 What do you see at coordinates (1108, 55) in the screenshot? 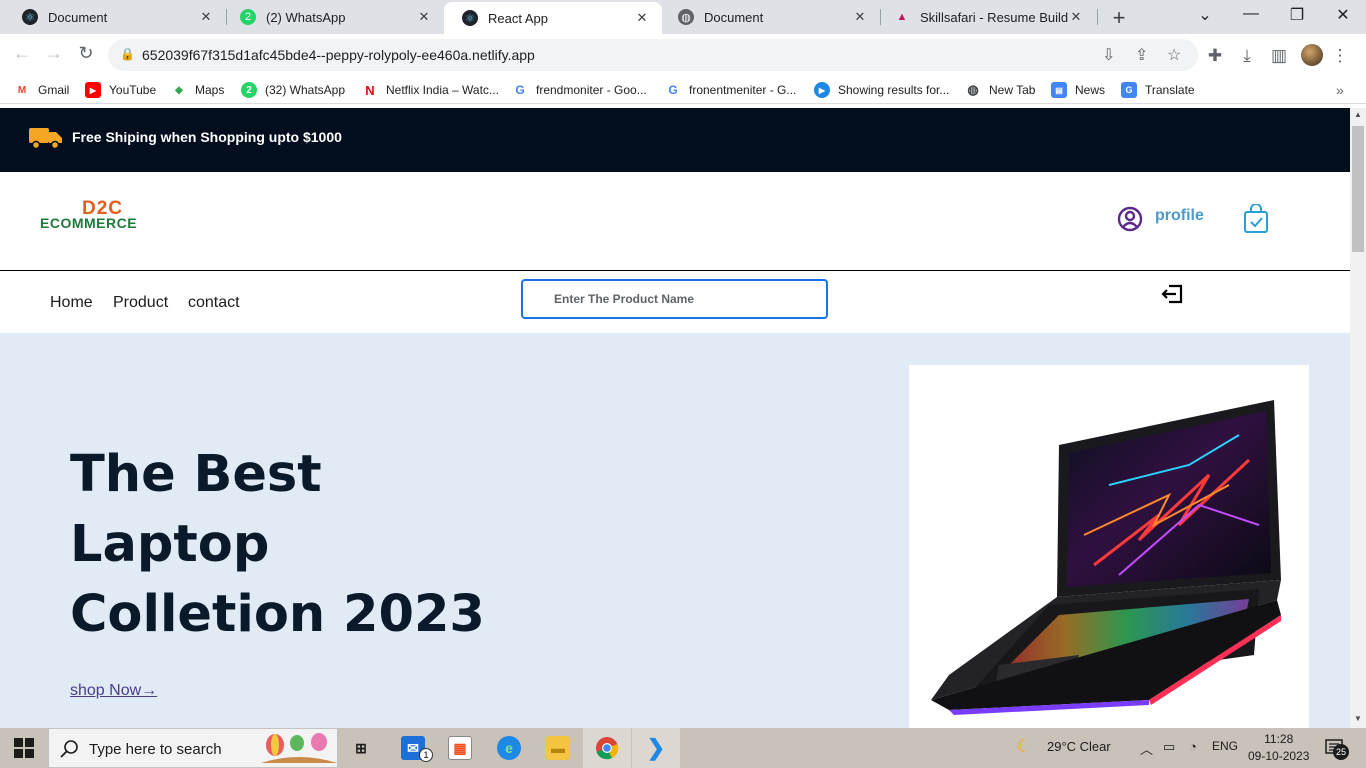
I see `install-icon: ⇩` at bounding box center [1108, 55].